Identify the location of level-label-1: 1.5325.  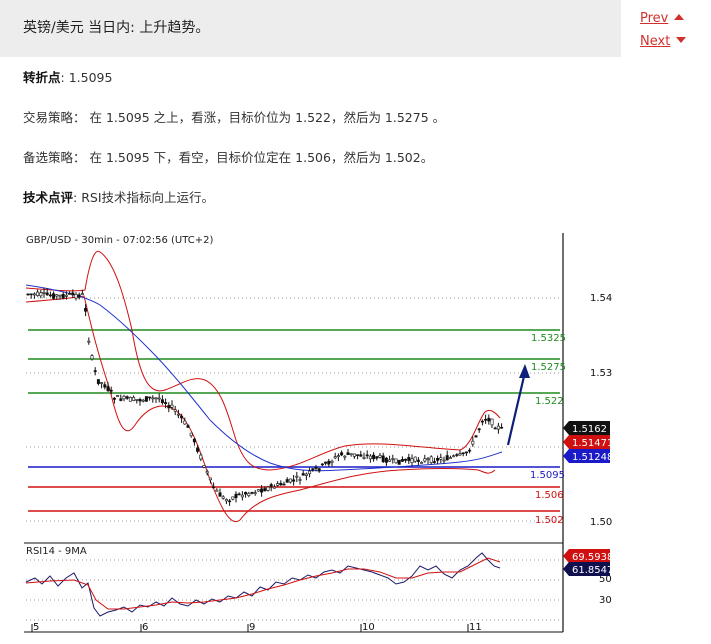
(548, 338).